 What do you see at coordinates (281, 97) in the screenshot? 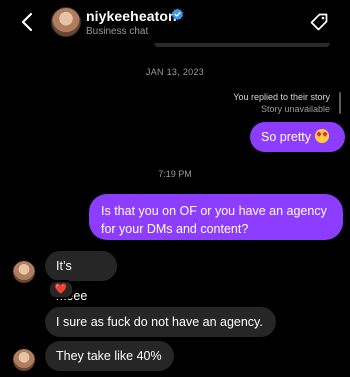
I see `story-reply-label: You replied to their story` at bounding box center [281, 97].